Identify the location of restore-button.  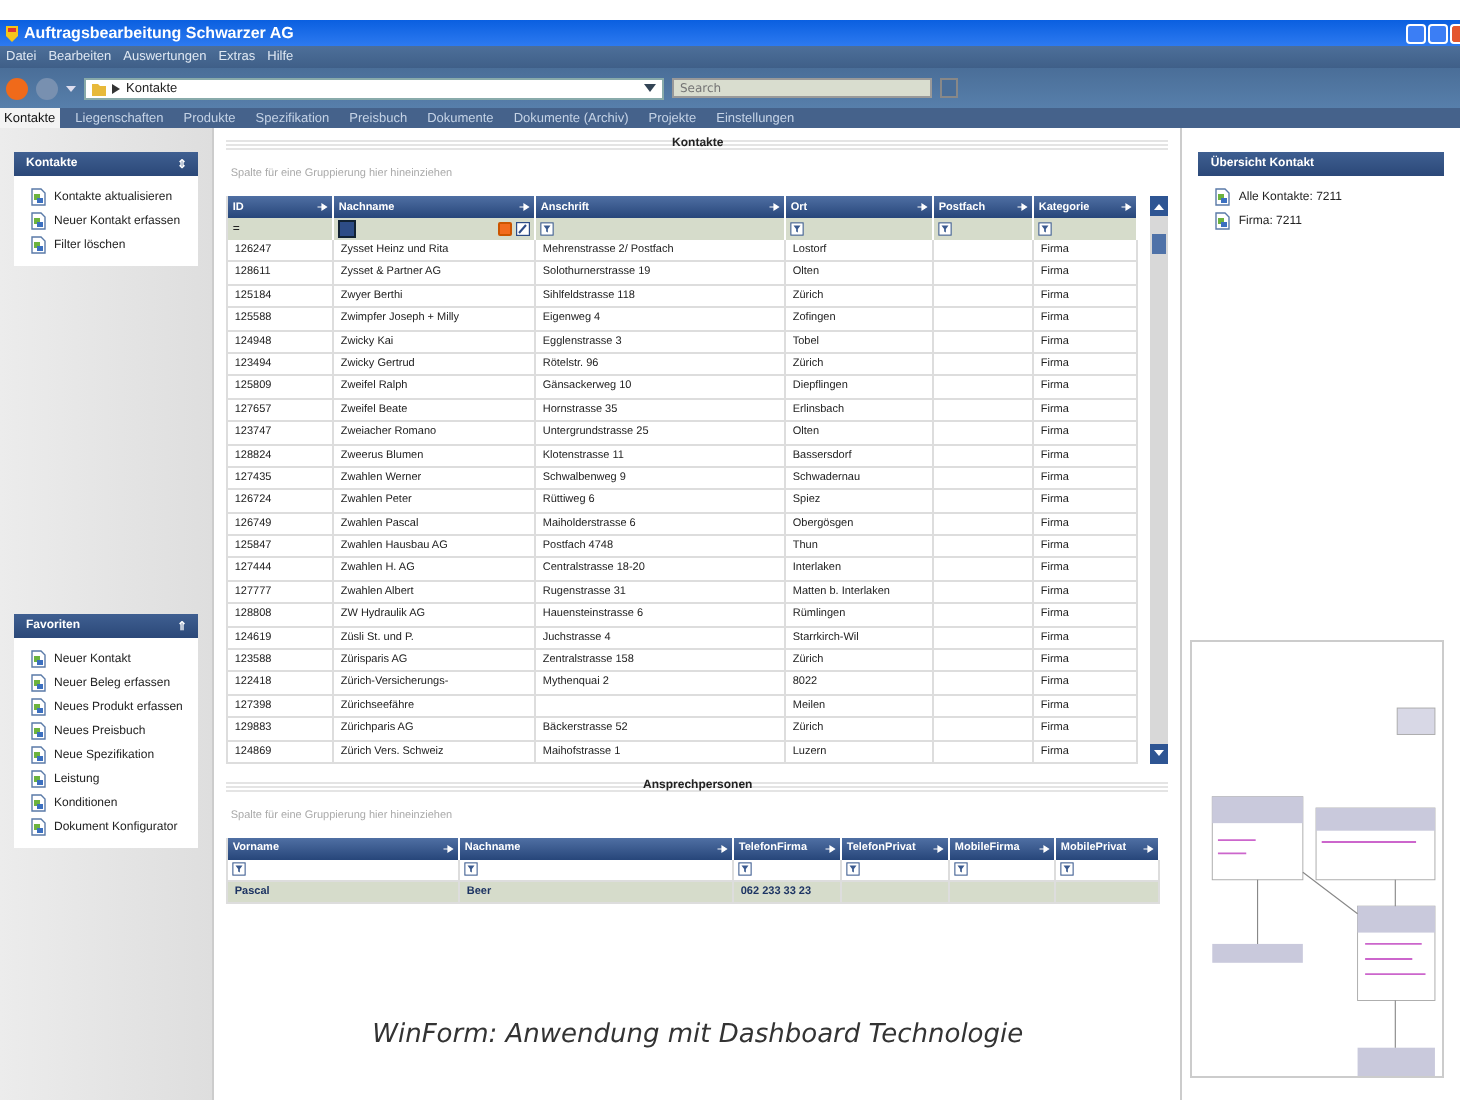
(1438, 33).